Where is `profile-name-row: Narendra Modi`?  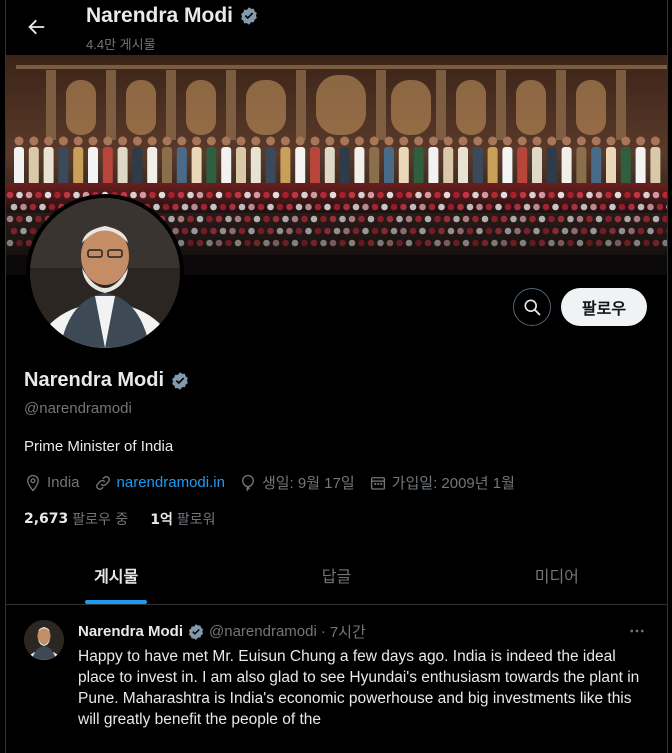 profile-name-row: Narendra Modi is located at coordinates (107, 380).